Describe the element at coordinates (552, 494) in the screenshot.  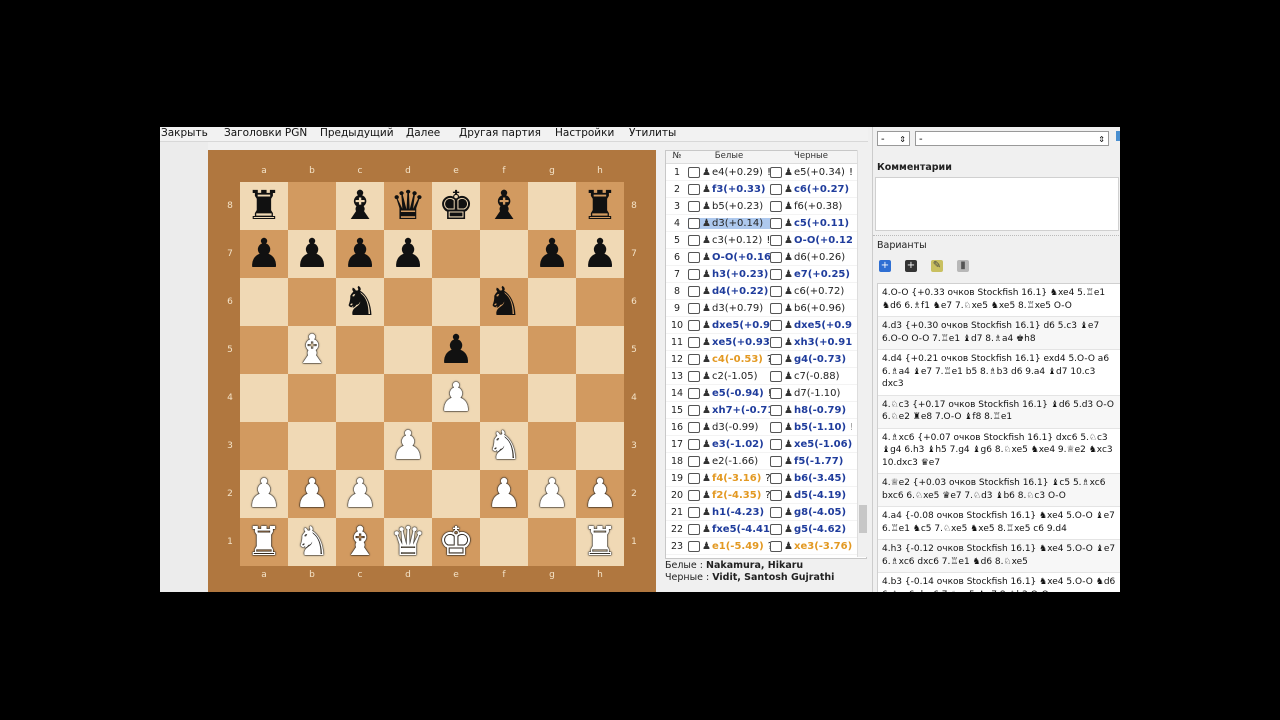
I see `square-g2: ♟` at that location.